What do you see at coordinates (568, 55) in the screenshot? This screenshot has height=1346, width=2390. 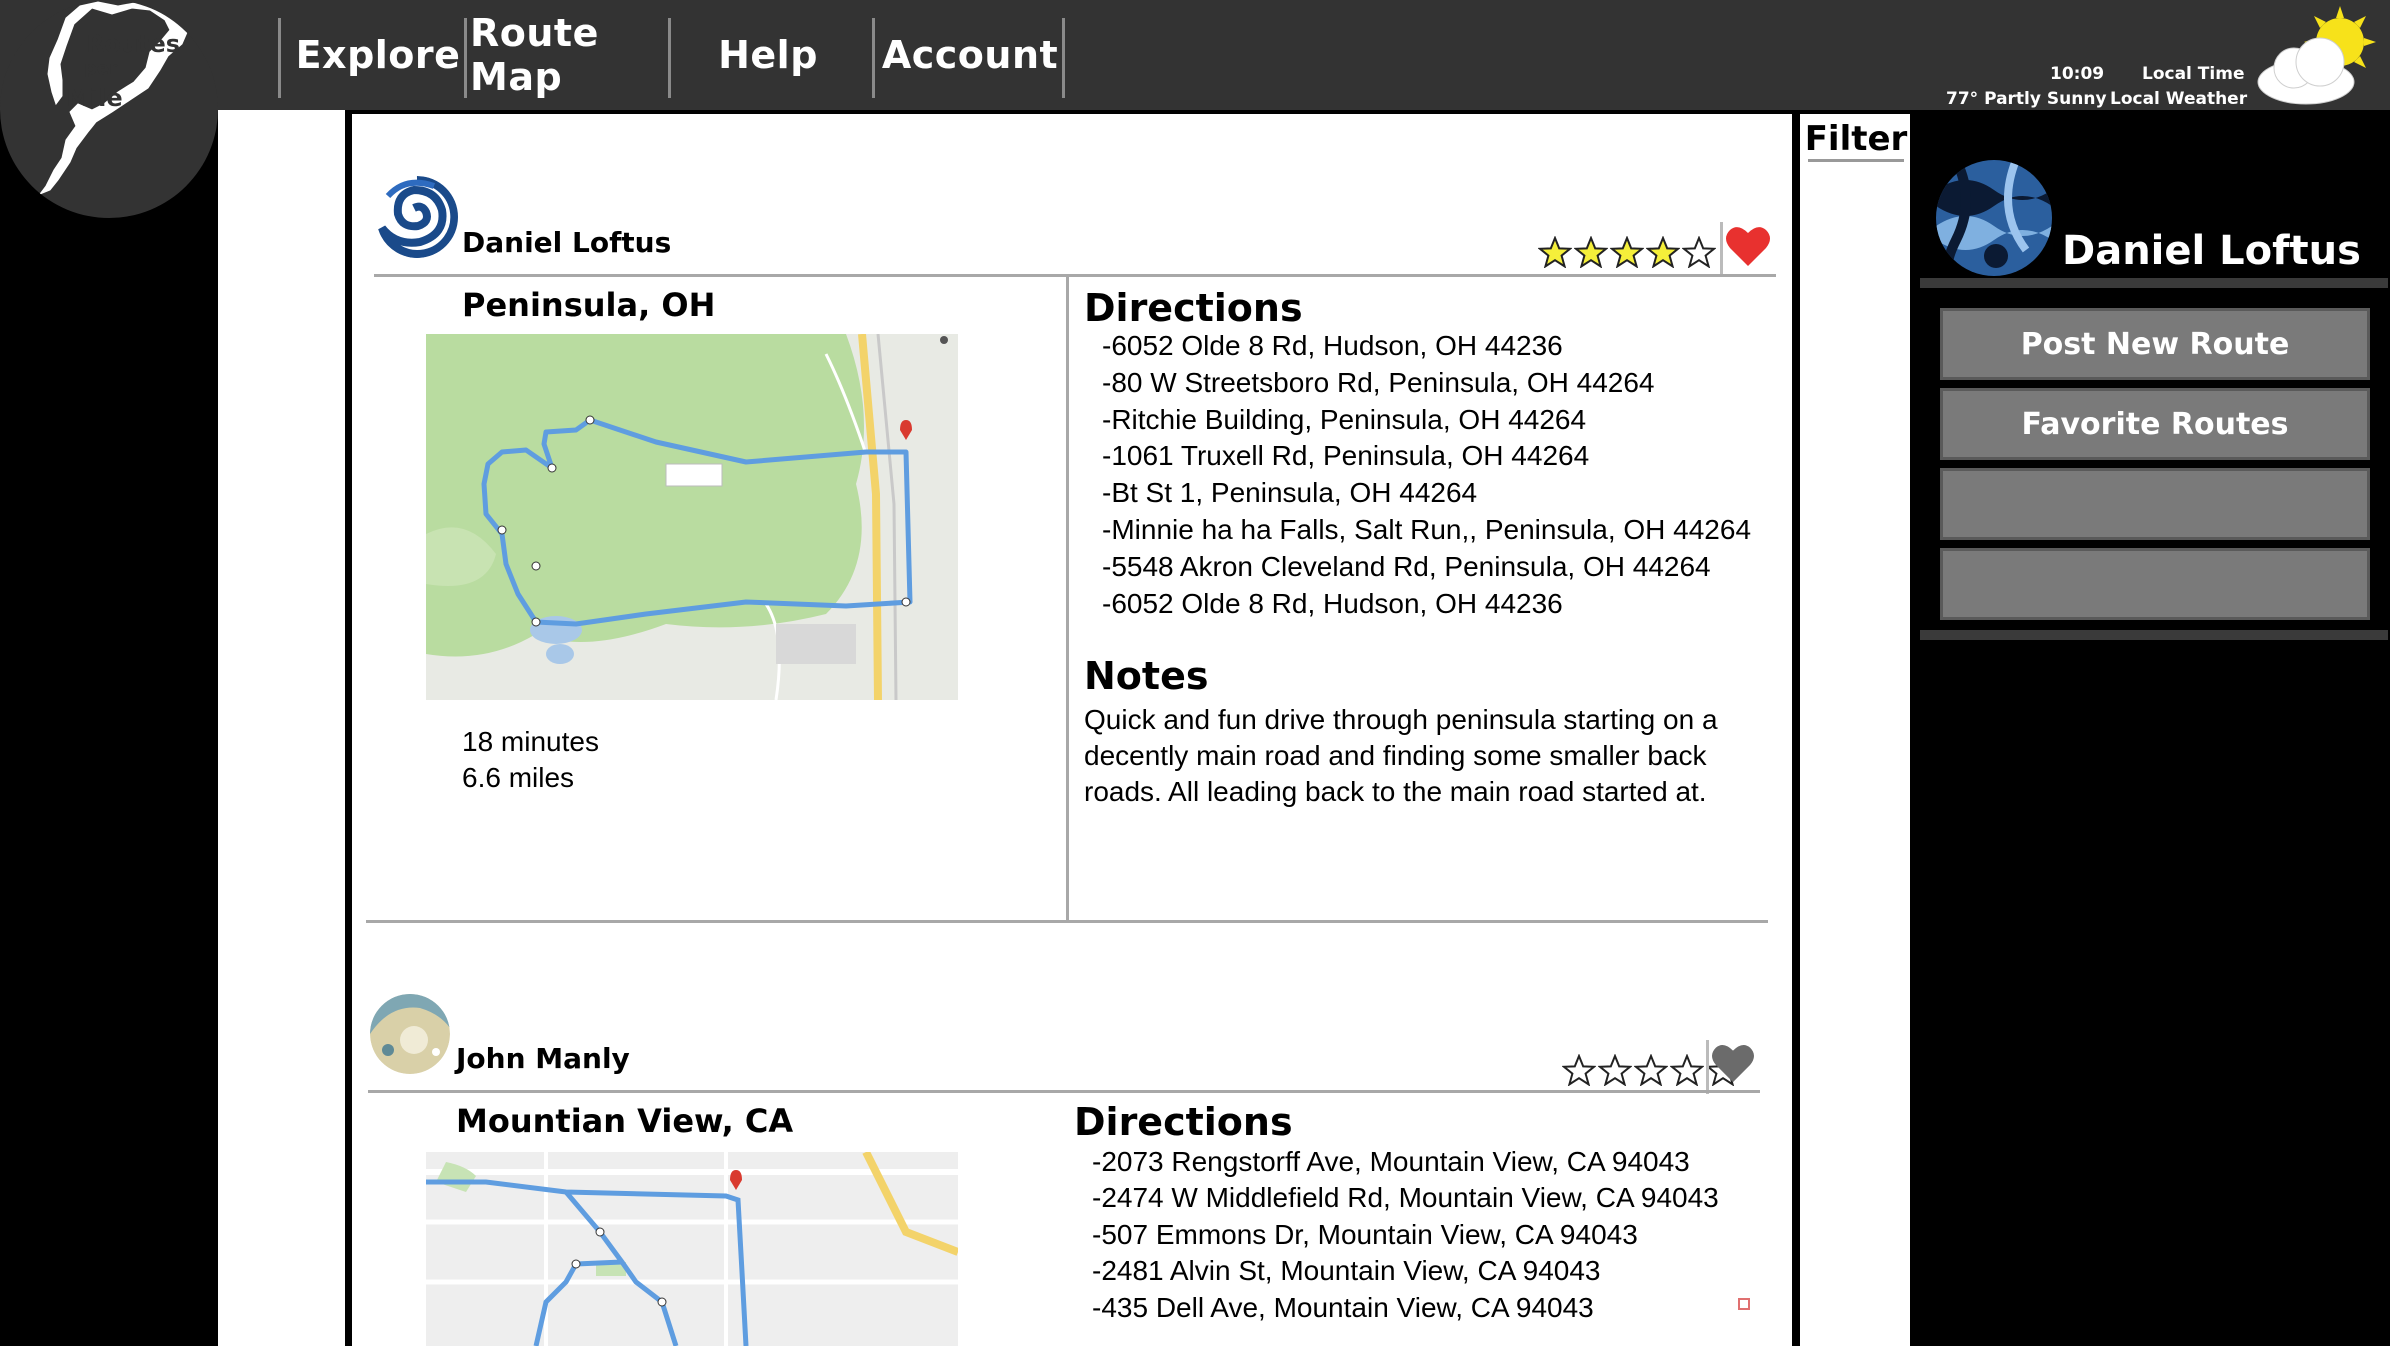 I see `nav-route-map: Route Map` at bounding box center [568, 55].